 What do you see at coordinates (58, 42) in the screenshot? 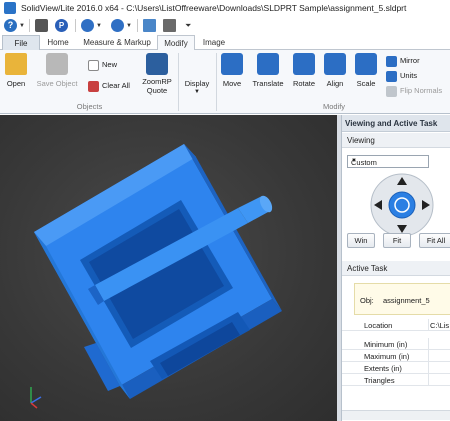
I see `tab-home: Home` at bounding box center [58, 42].